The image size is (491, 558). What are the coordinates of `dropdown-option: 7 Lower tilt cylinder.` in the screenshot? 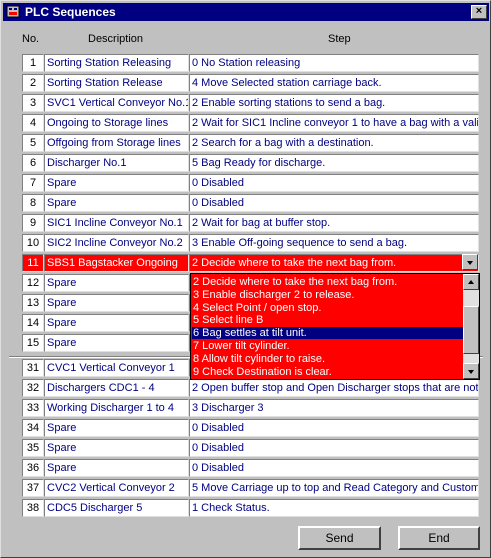 It's located at (328, 346).